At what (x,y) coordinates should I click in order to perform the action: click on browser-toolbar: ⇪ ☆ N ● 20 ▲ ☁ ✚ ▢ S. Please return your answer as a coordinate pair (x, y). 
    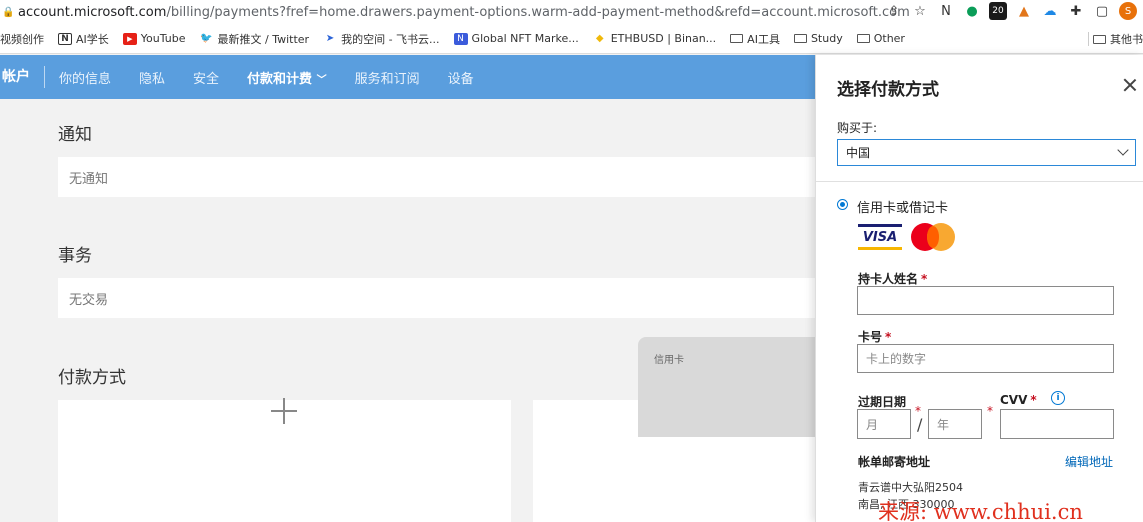
    Looking at the image, I should click on (1011, 11).